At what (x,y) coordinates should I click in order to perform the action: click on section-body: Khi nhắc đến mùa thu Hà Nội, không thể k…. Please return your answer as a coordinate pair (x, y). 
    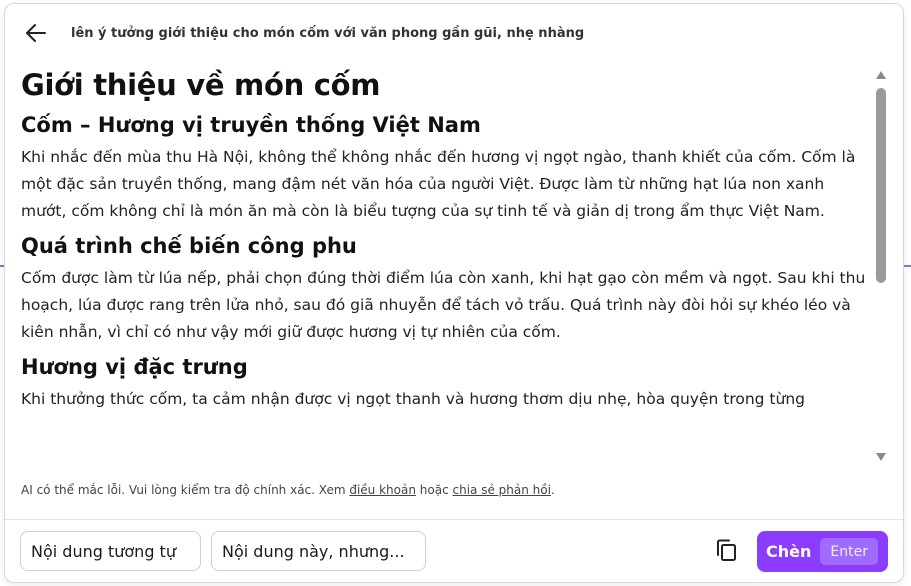
    Looking at the image, I should click on (438, 184).